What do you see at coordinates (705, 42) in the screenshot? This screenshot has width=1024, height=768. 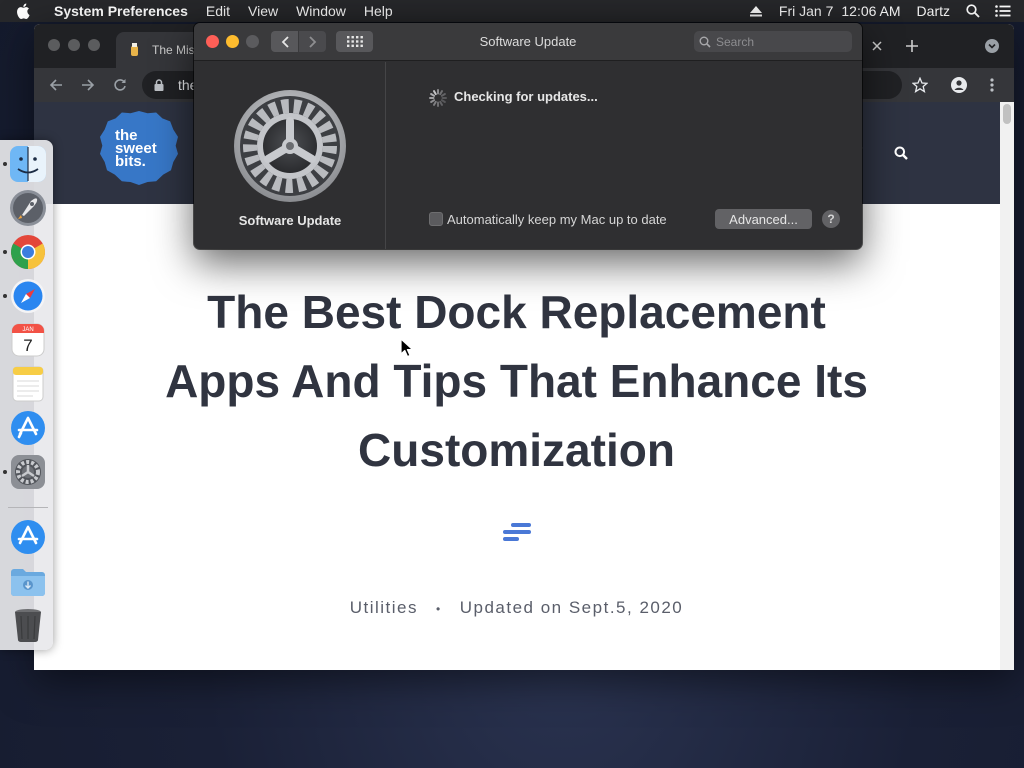 I see `search-icon` at bounding box center [705, 42].